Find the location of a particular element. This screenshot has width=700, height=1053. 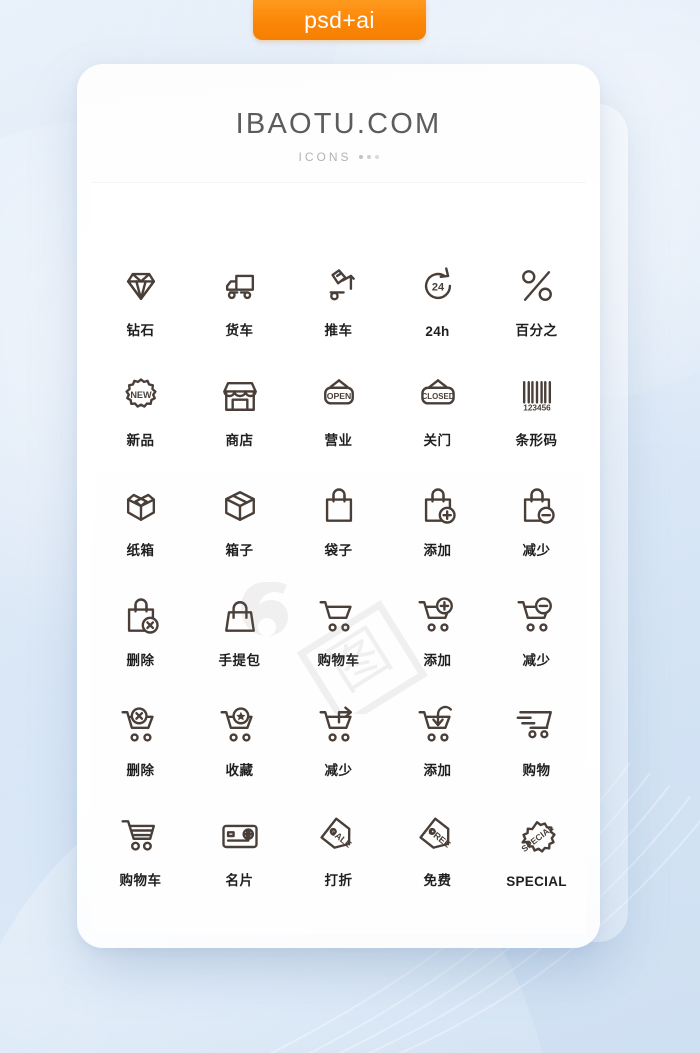

bag-delete-icon is located at coordinates (141, 616).